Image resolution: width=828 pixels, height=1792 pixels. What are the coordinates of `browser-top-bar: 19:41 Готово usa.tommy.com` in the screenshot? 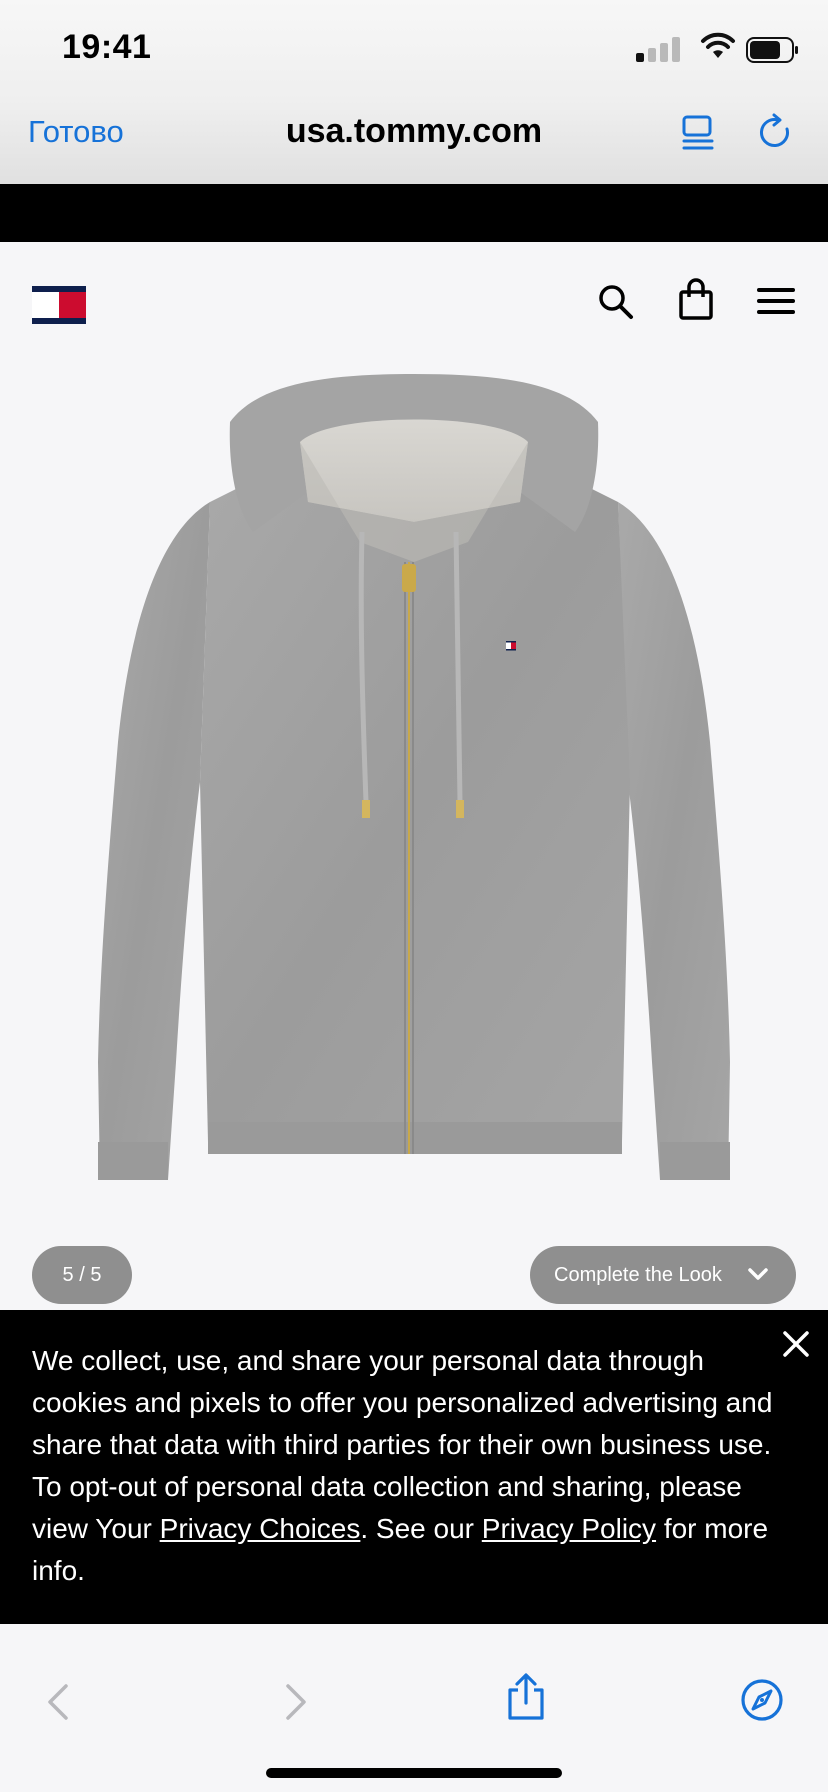 It's located at (414, 92).